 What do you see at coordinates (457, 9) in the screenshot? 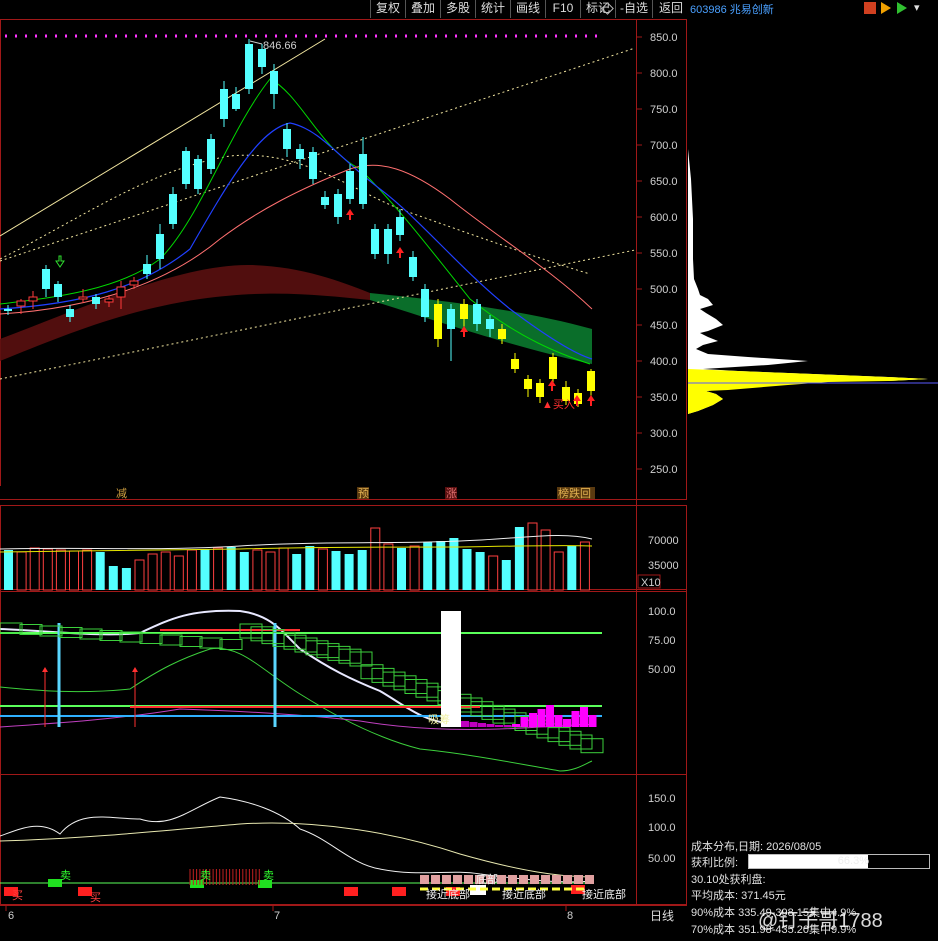
I see `multi-stock-button: 多股` at bounding box center [457, 9].